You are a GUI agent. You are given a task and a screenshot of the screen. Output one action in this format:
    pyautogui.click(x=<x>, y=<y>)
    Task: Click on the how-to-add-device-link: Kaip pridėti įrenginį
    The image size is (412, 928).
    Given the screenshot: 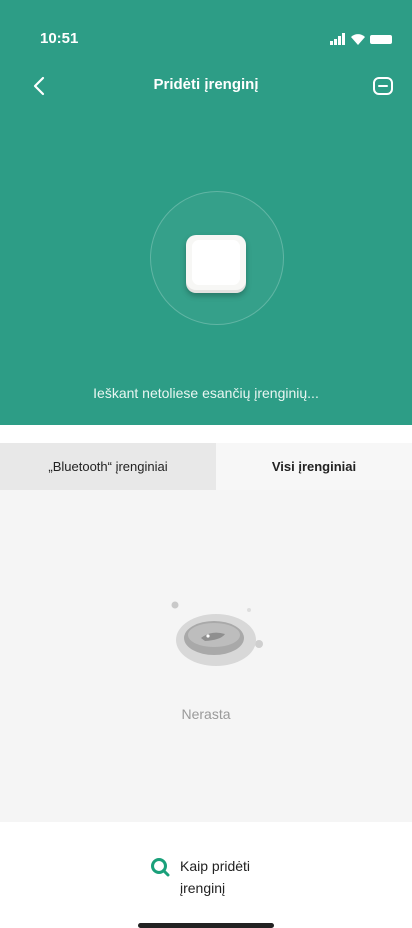 What is the action you would take?
    pyautogui.click(x=215, y=877)
    